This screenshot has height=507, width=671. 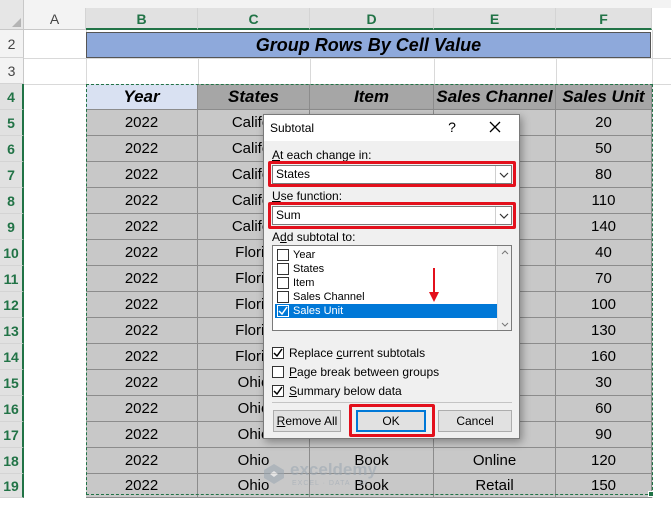 What do you see at coordinates (12, 253) in the screenshot?
I see `row-header-10: 10` at bounding box center [12, 253].